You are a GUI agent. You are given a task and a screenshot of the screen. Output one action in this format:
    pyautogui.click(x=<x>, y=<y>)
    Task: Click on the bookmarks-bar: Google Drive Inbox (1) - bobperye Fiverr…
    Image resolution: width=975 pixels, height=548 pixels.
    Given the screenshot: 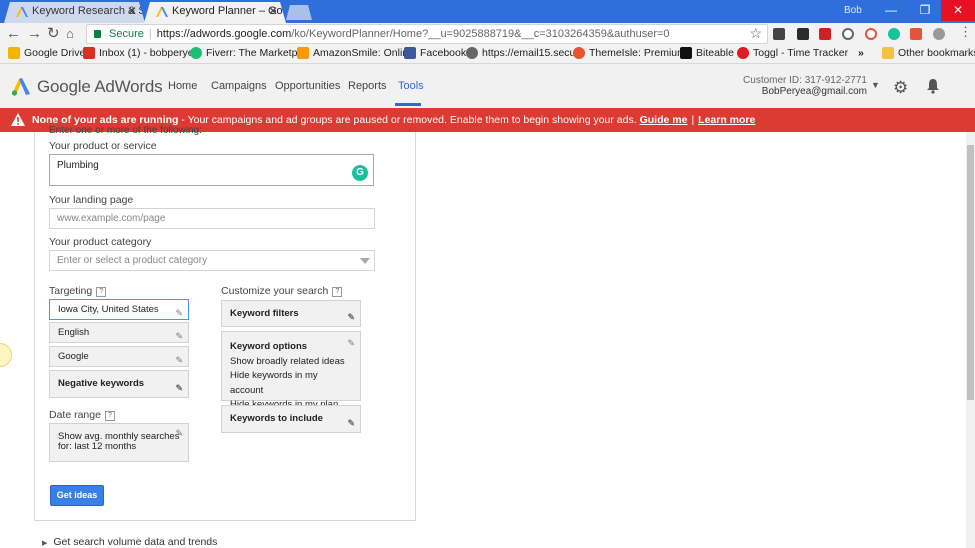 What is the action you would take?
    pyautogui.click(x=487, y=54)
    